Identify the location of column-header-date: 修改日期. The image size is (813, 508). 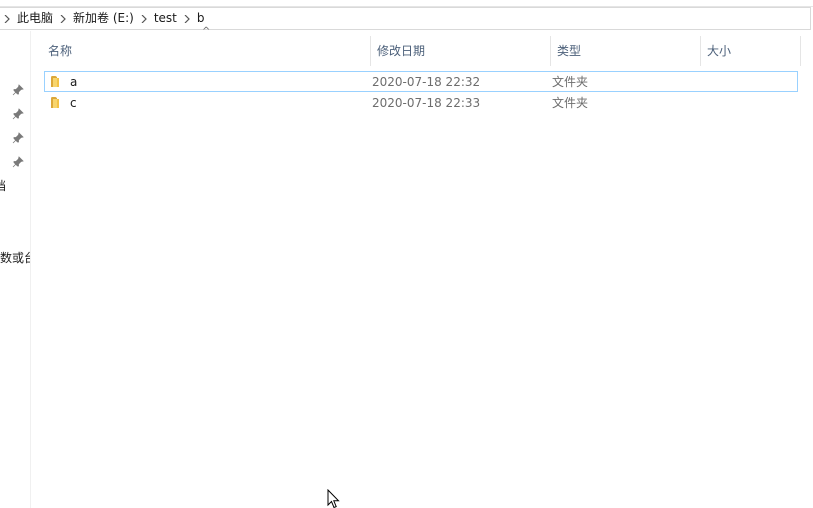
(461, 51).